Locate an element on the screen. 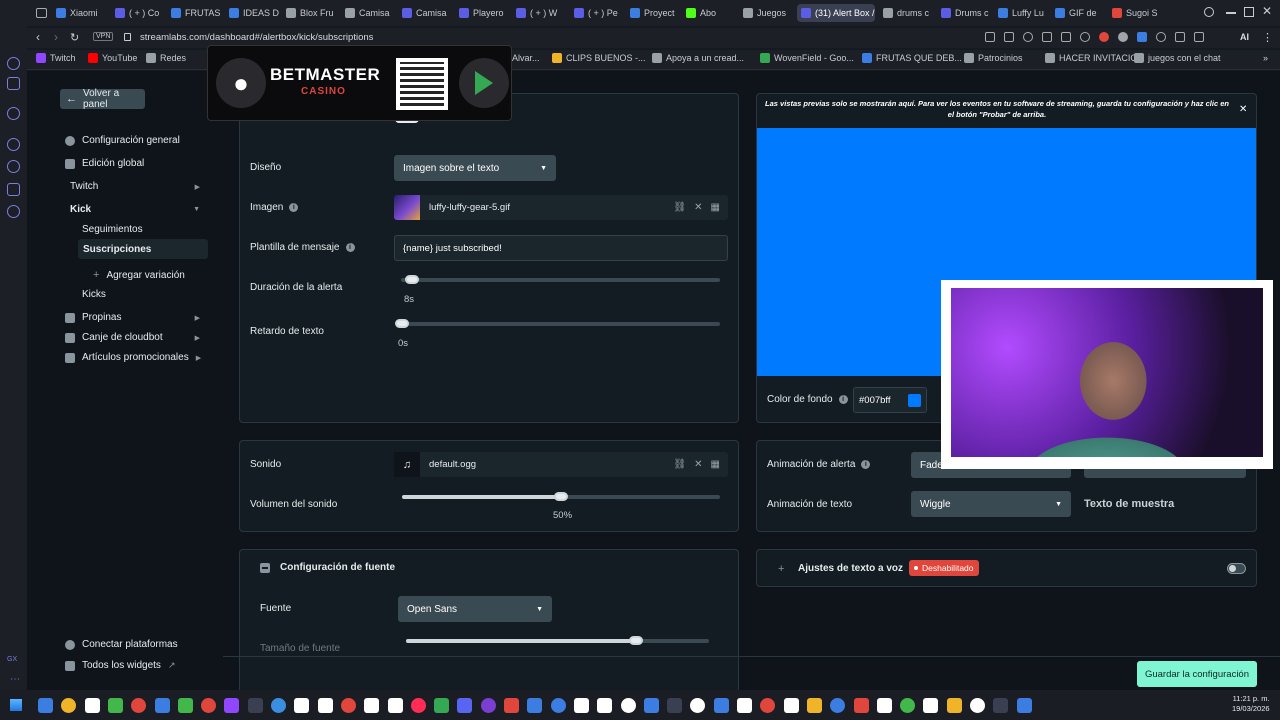  add-variation-button: + Agregar variación is located at coordinates (139, 275).